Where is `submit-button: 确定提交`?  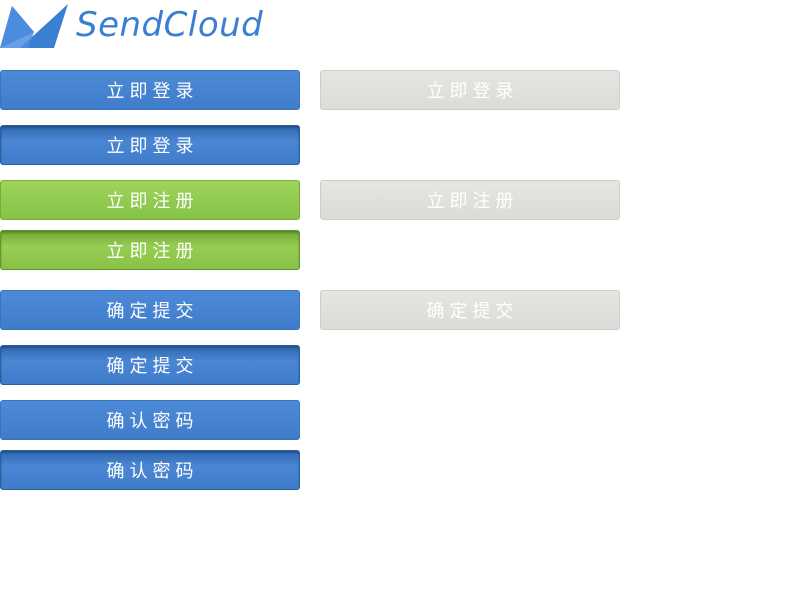 submit-button: 确定提交 is located at coordinates (150, 310).